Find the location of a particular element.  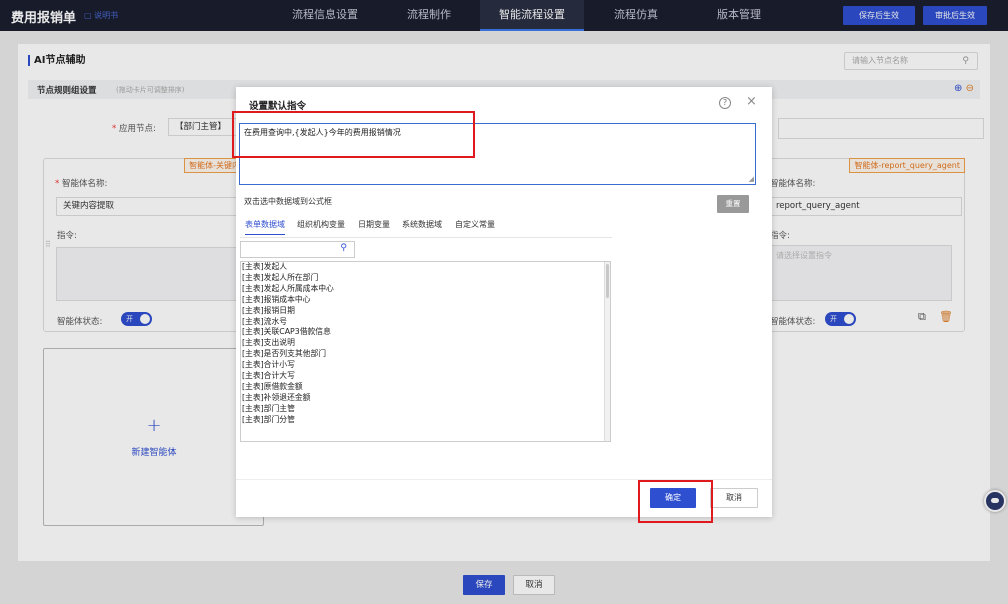

field-list-item: [主表]报销日期 is located at coordinates (425, 311).